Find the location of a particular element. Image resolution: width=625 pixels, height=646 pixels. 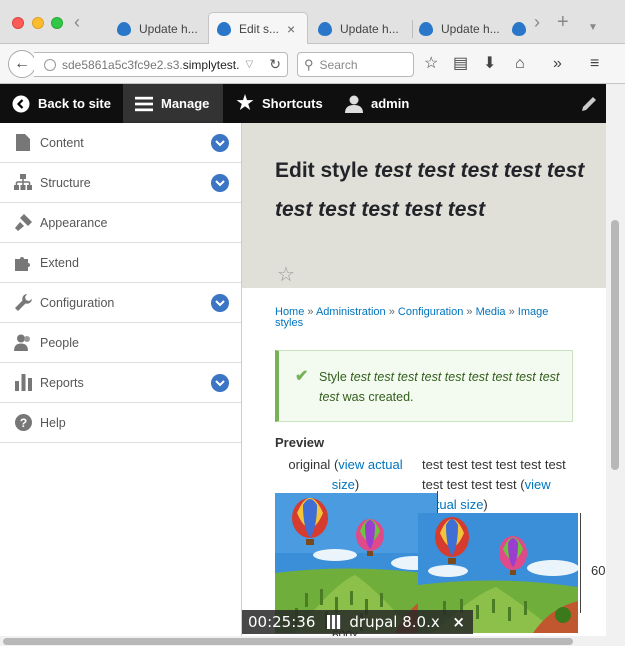

tray-item-reports: Reports is located at coordinates (120, 383).